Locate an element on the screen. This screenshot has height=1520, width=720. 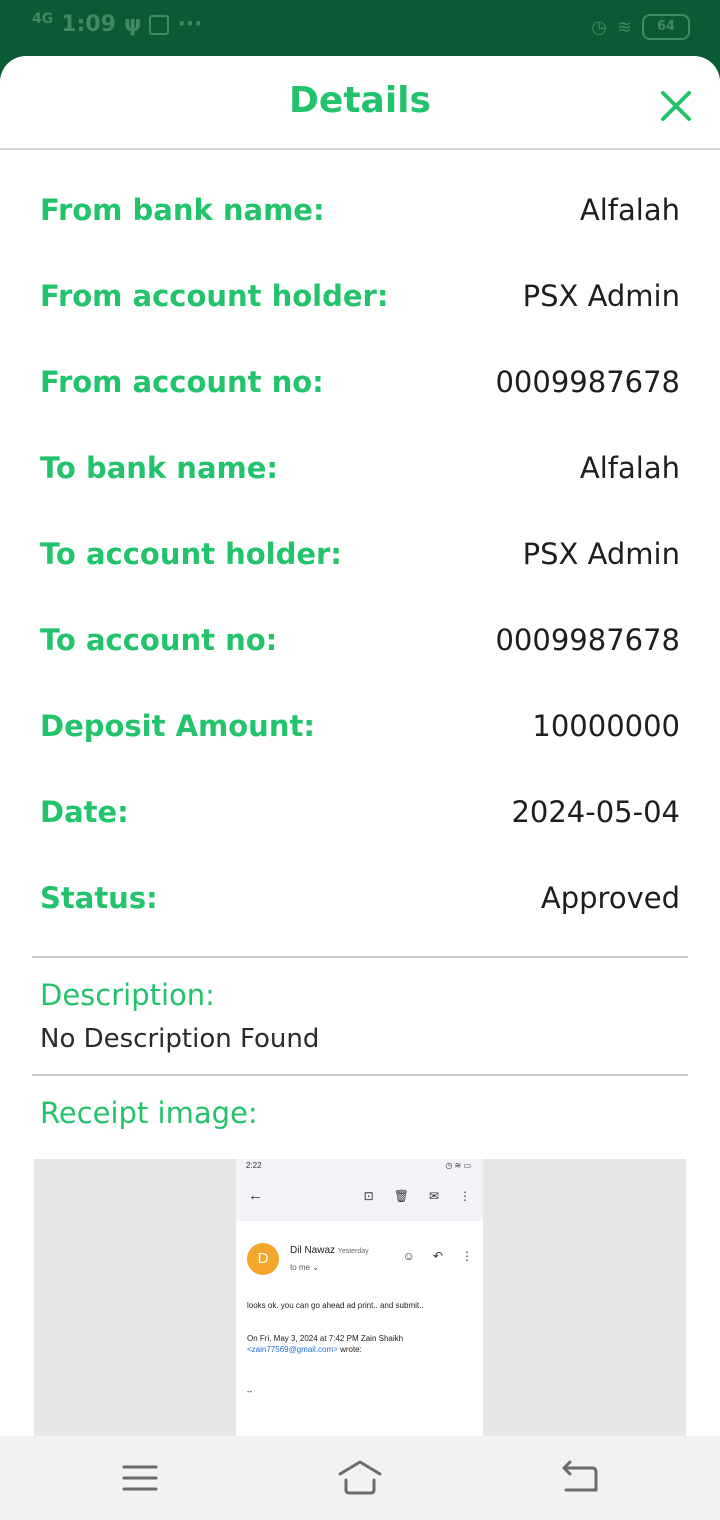
close-icon is located at coordinates (676, 106).